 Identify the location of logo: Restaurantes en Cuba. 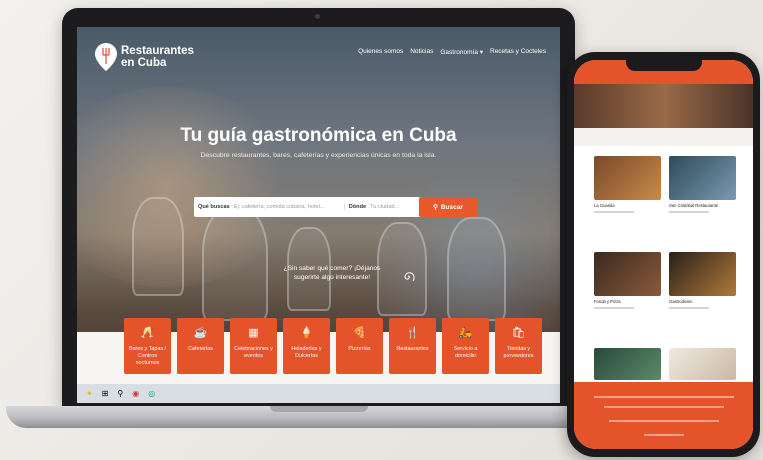
(157, 57).